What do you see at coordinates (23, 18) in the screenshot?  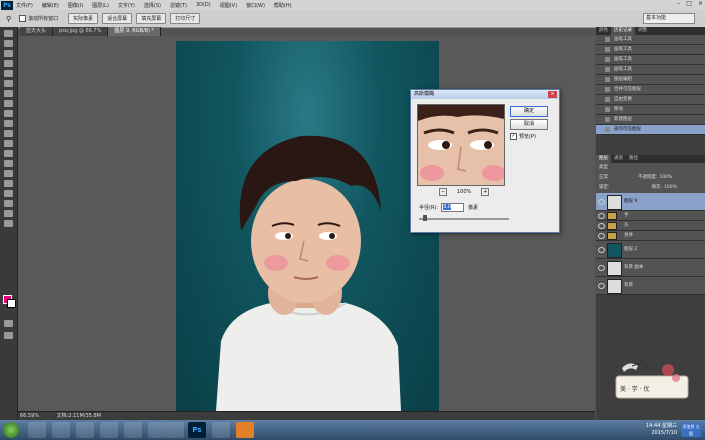 I see `scroll-all-checkbox` at bounding box center [23, 18].